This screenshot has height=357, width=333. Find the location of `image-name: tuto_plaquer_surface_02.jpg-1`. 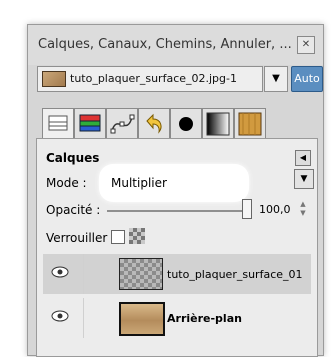

image-name: tuto_plaquer_surface_02.jpg-1 is located at coordinates (153, 78).